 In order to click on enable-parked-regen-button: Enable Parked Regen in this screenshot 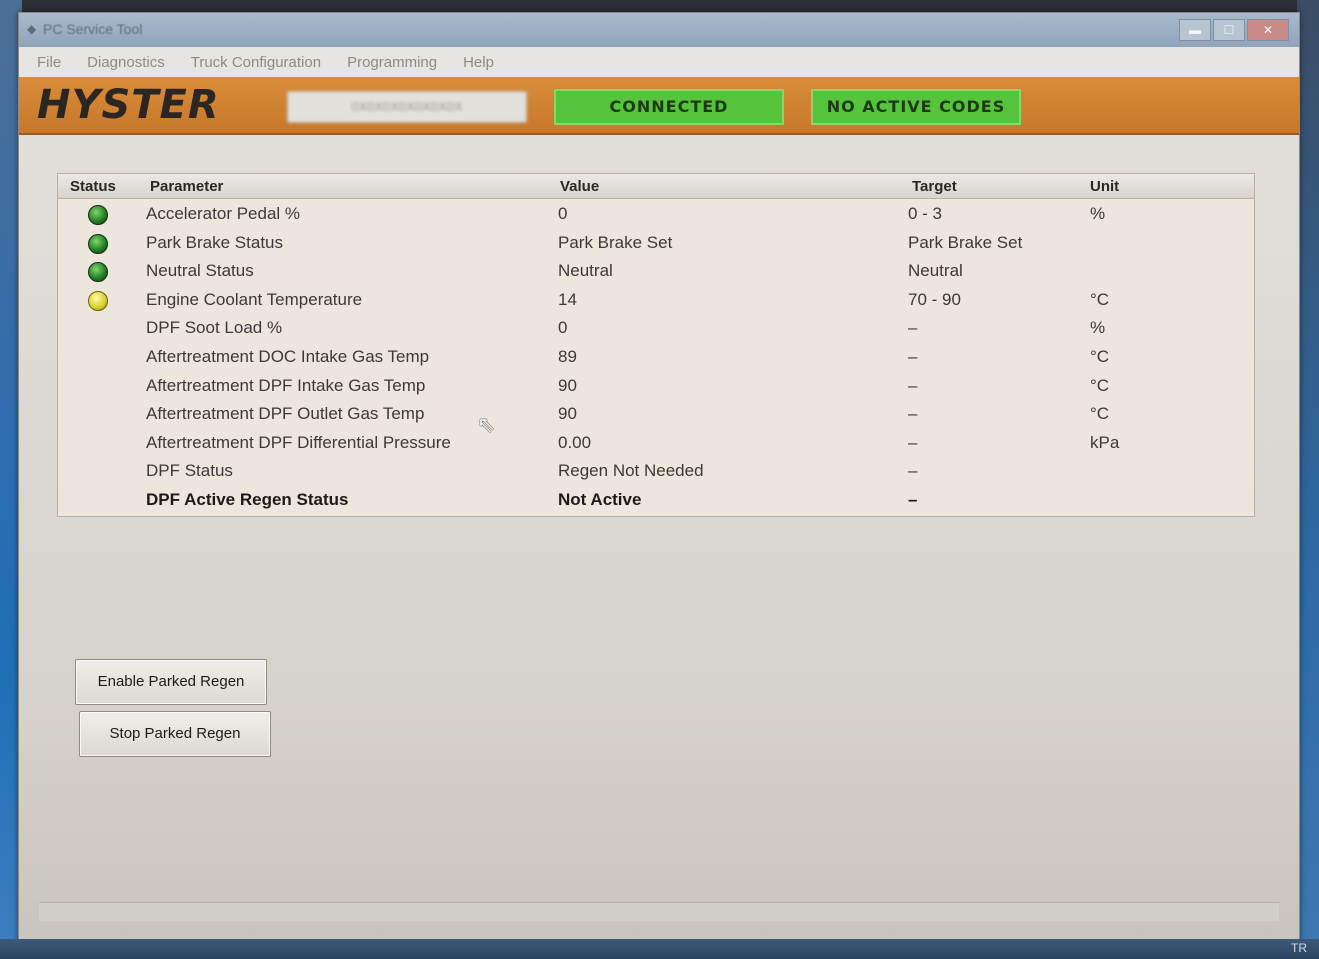, I will do `click(171, 682)`.